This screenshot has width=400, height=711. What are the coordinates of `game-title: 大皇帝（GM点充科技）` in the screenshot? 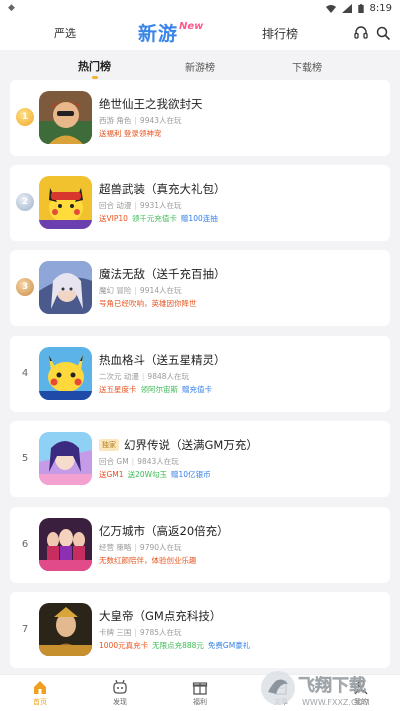 It's located at (160, 616).